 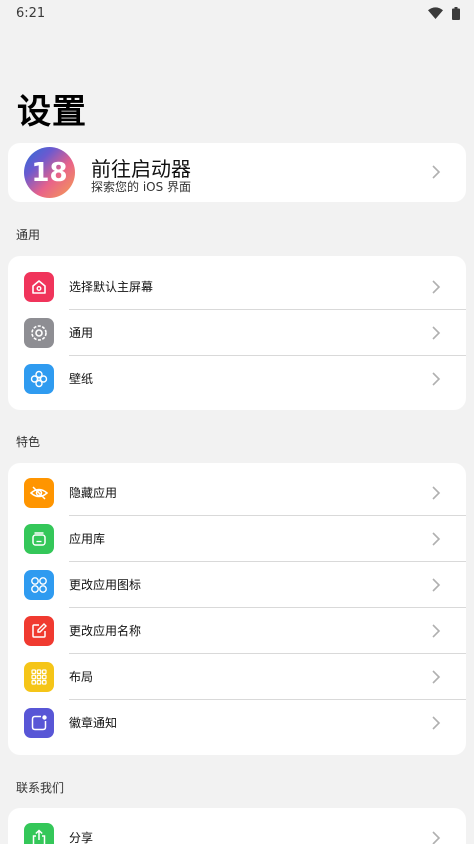 What do you see at coordinates (237, 13) in the screenshot?
I see `status-bar: 6:21` at bounding box center [237, 13].